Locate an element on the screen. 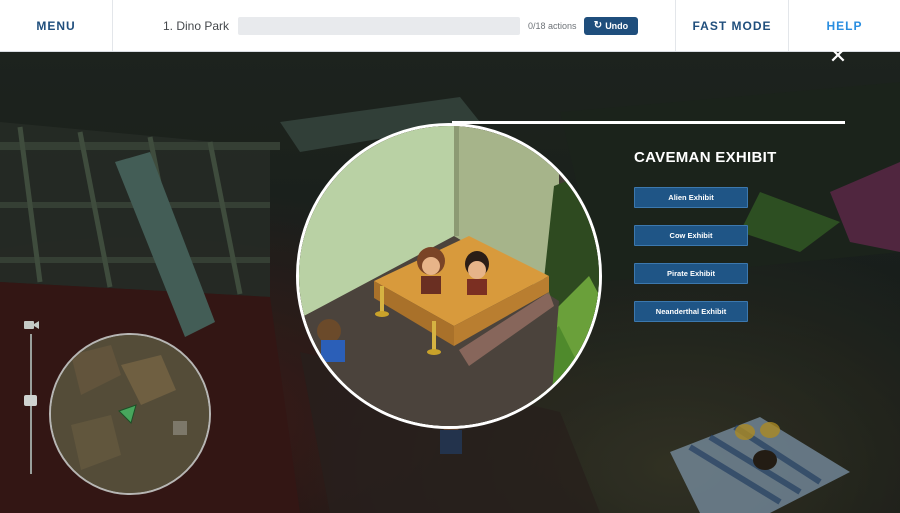  exhibit-option-alien: Alien Exhibit is located at coordinates (691, 197).